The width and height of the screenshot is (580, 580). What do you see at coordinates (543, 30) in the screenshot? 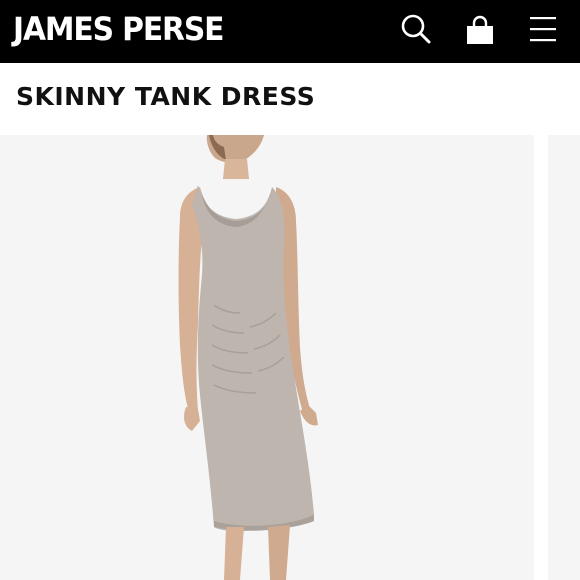
I see `hamburger-menu-icon` at bounding box center [543, 30].